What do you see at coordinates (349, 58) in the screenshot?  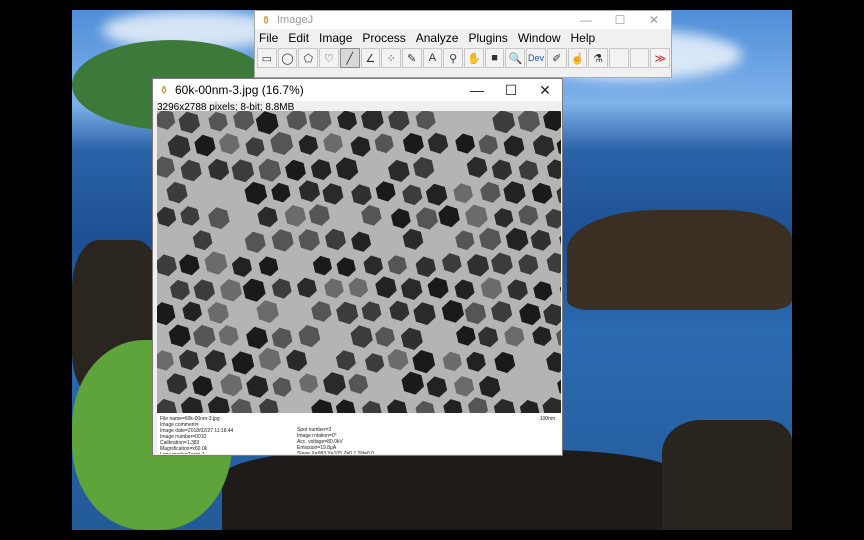 I see `line-tool-icon: ╱` at bounding box center [349, 58].